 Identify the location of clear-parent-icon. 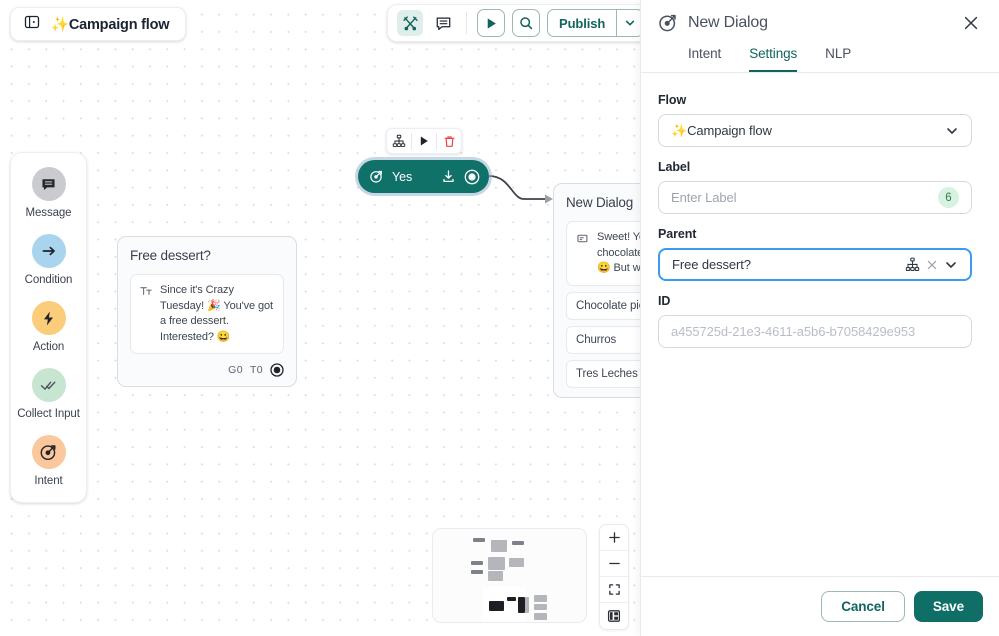
(932, 265).